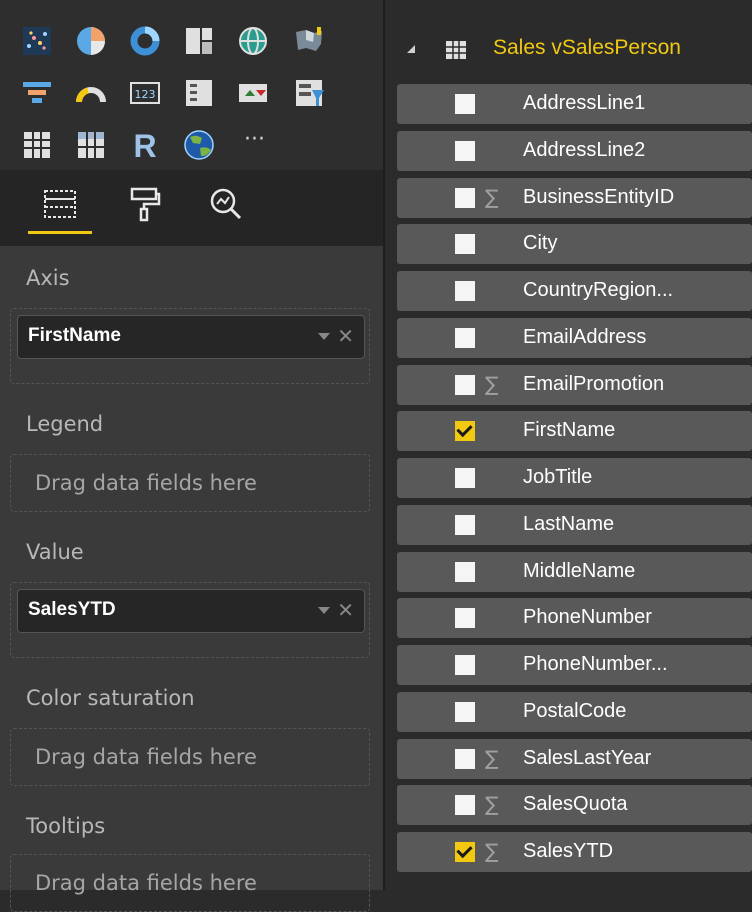 The height and width of the screenshot is (912, 752). Describe the element at coordinates (37, 145) in the screenshot. I see `table-icon` at that location.